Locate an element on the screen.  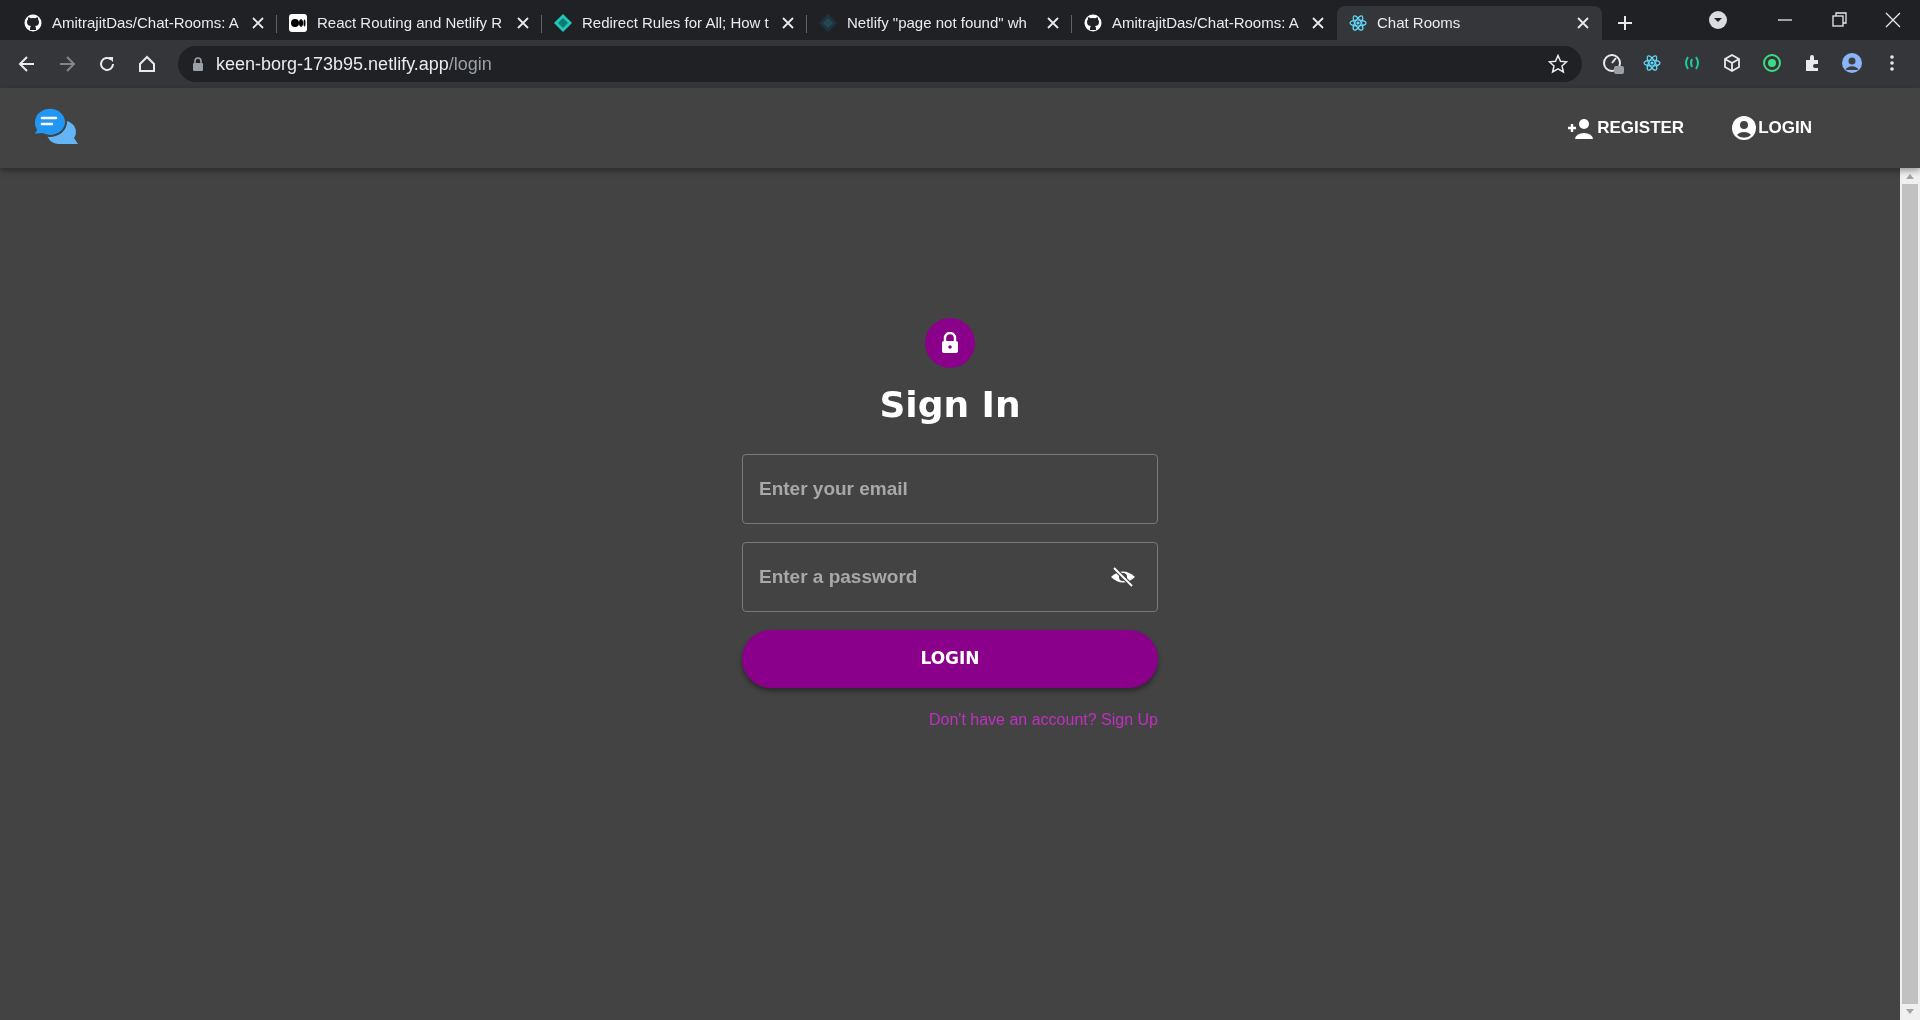
new-tab-icon is located at coordinates (1625, 23).